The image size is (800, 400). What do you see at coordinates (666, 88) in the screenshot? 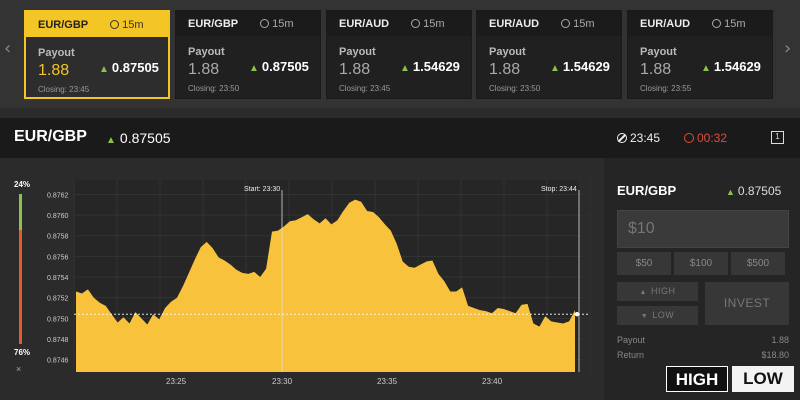
I see `card-closing: Closing: 23:55` at bounding box center [666, 88].